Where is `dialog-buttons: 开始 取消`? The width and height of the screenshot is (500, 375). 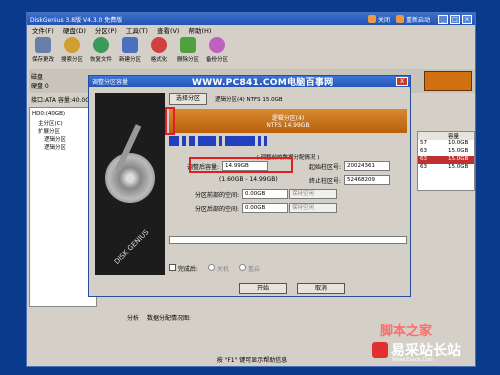 dialog-buttons: 开始 取消 is located at coordinates (292, 288).